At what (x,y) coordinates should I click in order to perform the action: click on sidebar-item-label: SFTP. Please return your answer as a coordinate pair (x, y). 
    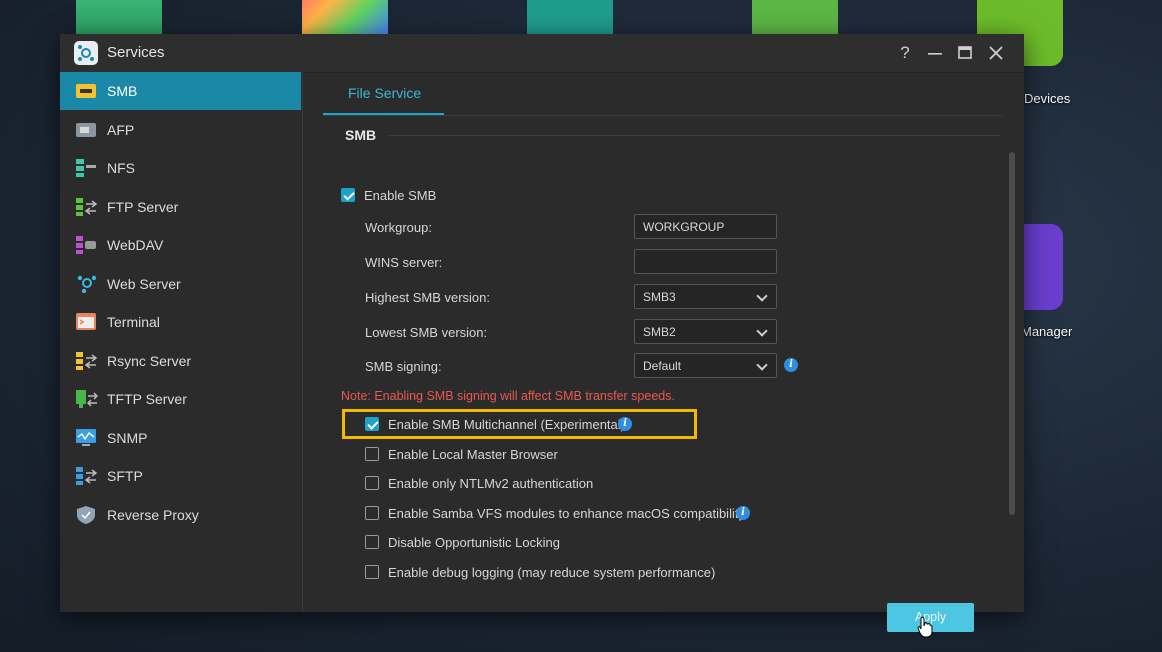
    Looking at the image, I should click on (125, 476).